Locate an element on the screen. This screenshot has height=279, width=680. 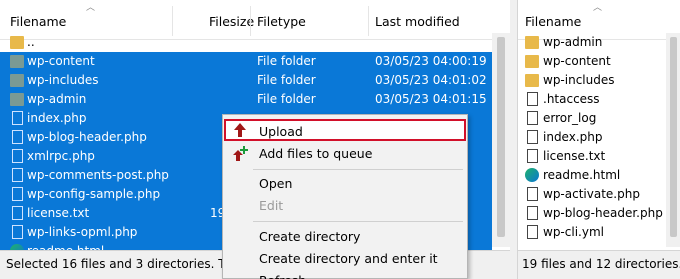
add-to-queue-icon is located at coordinates (240, 153).